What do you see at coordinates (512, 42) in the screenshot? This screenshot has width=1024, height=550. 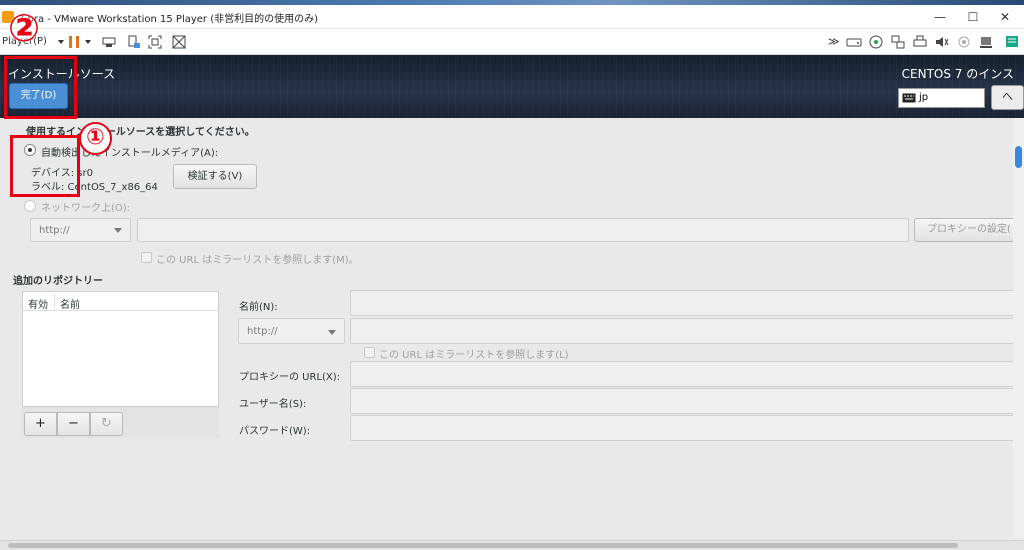 I see `vmware-toolbar: Player(P) ≫` at bounding box center [512, 42].